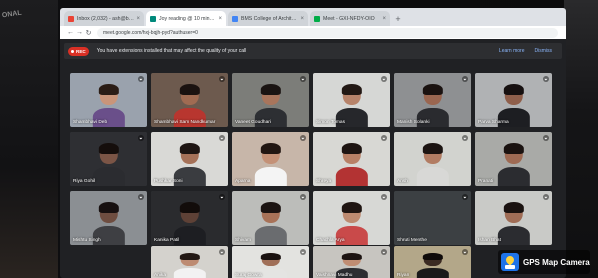  Describe the element at coordinates (351, 262) in the screenshot. I see `participant-tile: ⏷ Vaishnavi Madhu` at that location.